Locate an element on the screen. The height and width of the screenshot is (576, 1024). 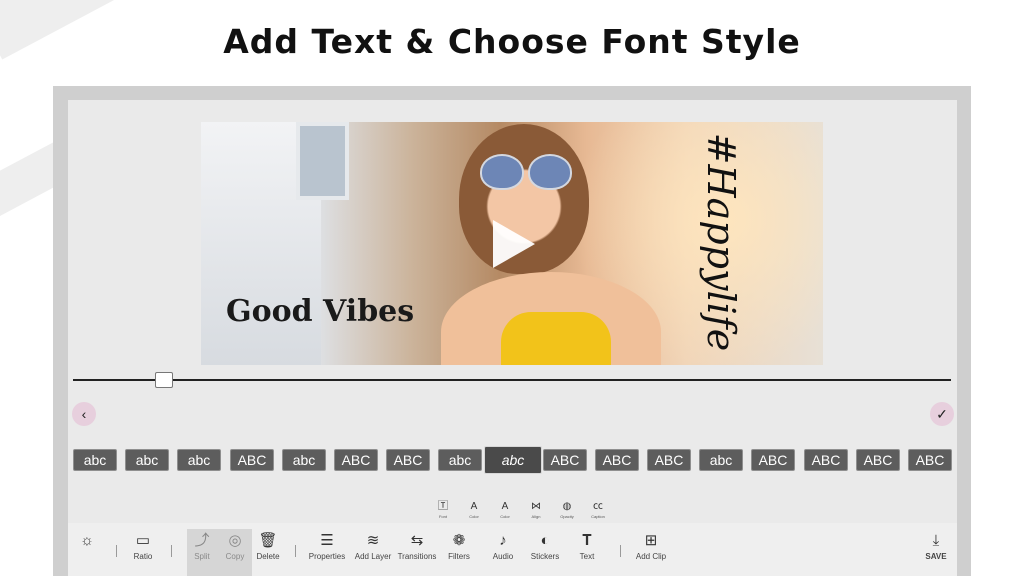
text-overlay-happylife: #Happylife is located at coordinates (721, 242).